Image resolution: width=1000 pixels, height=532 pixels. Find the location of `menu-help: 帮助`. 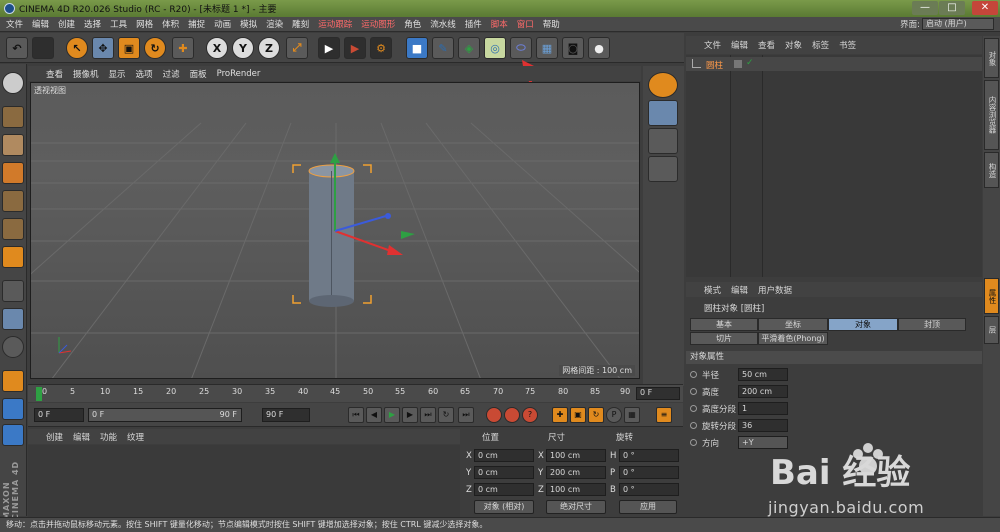

menu-help: 帮助 is located at coordinates (551, 24).